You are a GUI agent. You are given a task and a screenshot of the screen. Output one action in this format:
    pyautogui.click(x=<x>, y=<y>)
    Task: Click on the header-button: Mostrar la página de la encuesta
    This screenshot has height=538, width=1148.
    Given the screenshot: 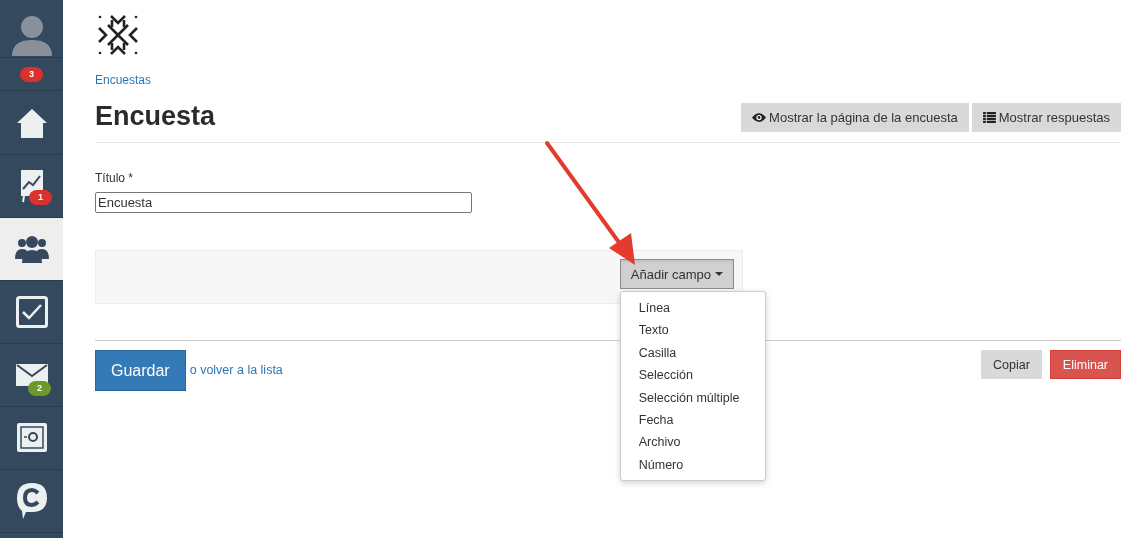 What is the action you would take?
    pyautogui.click(x=855, y=117)
    